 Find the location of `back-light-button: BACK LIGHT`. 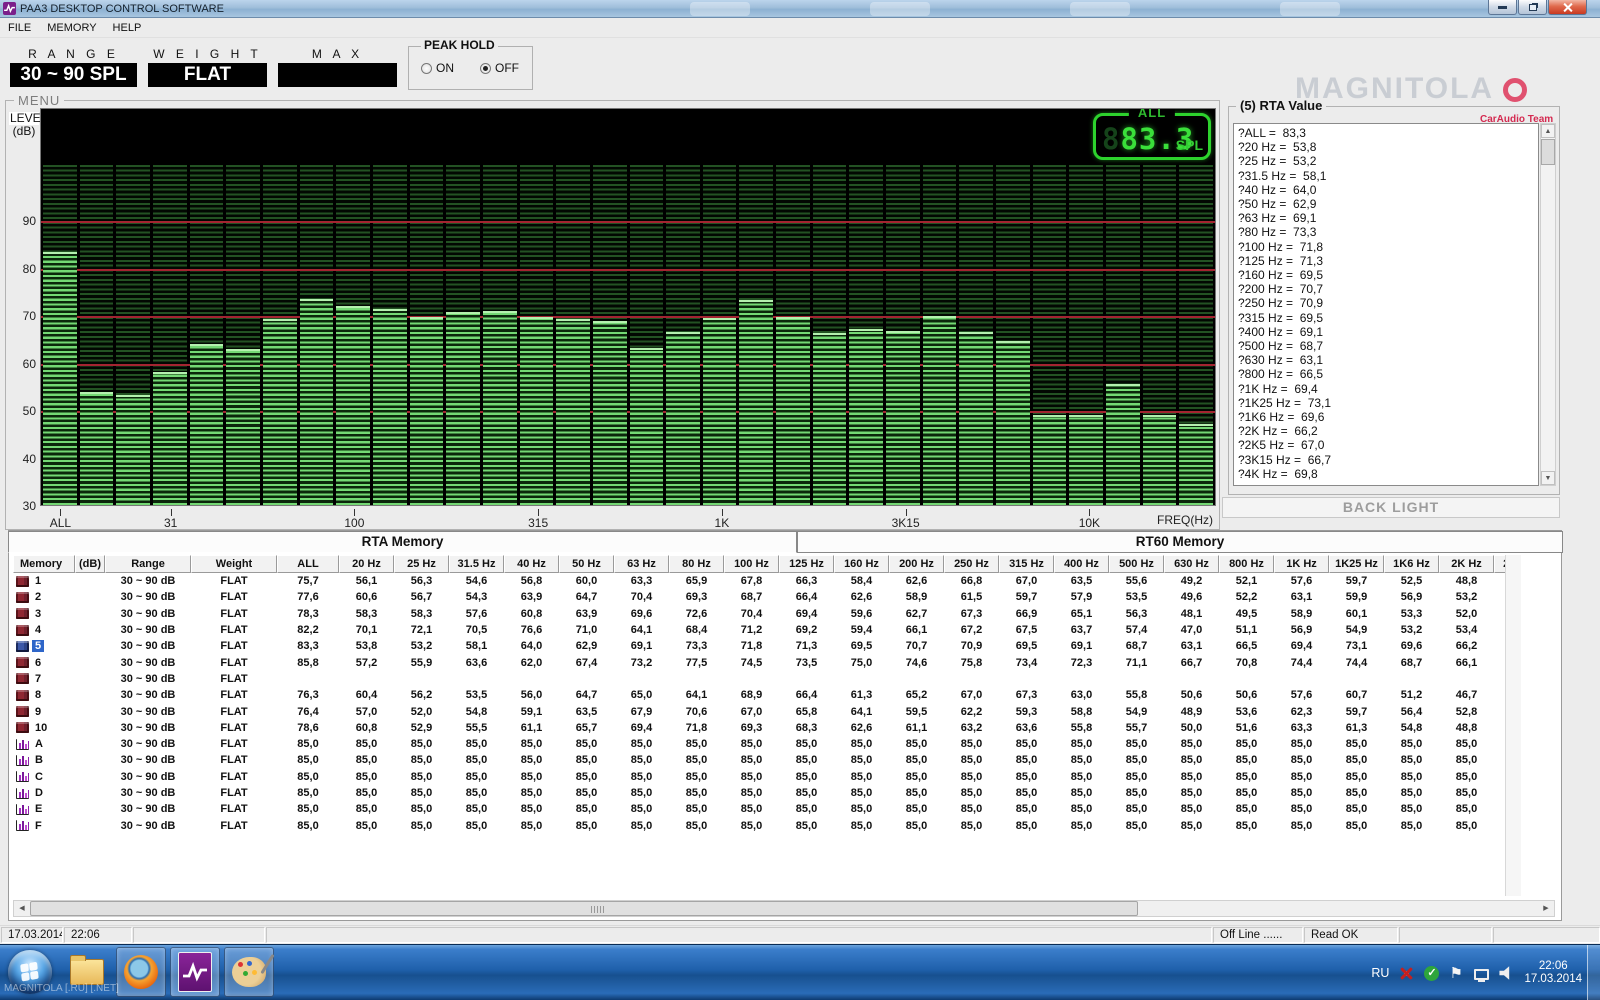

back-light-button: BACK LIGHT is located at coordinates (1391, 507).